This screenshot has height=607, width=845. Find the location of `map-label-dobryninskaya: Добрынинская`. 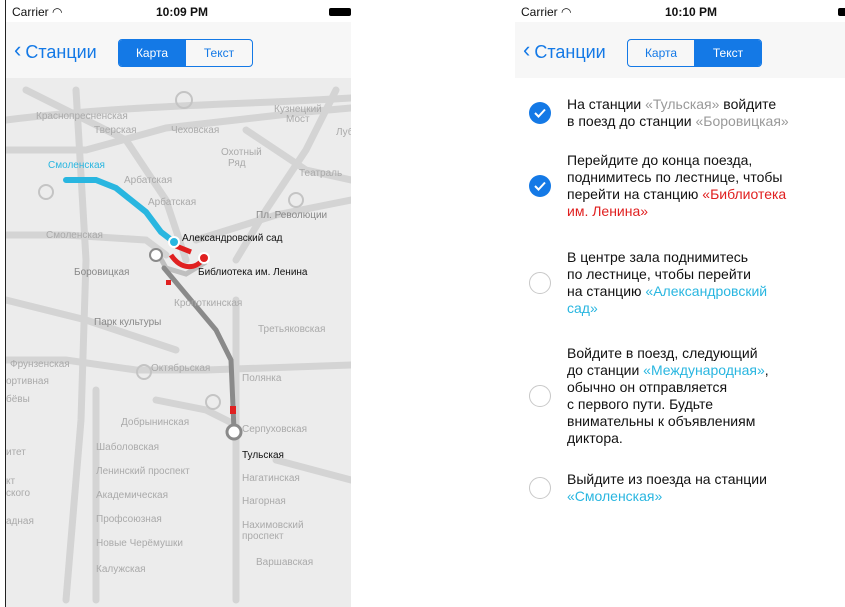

map-label-dobryninskaya: Добрынинская is located at coordinates (155, 422).